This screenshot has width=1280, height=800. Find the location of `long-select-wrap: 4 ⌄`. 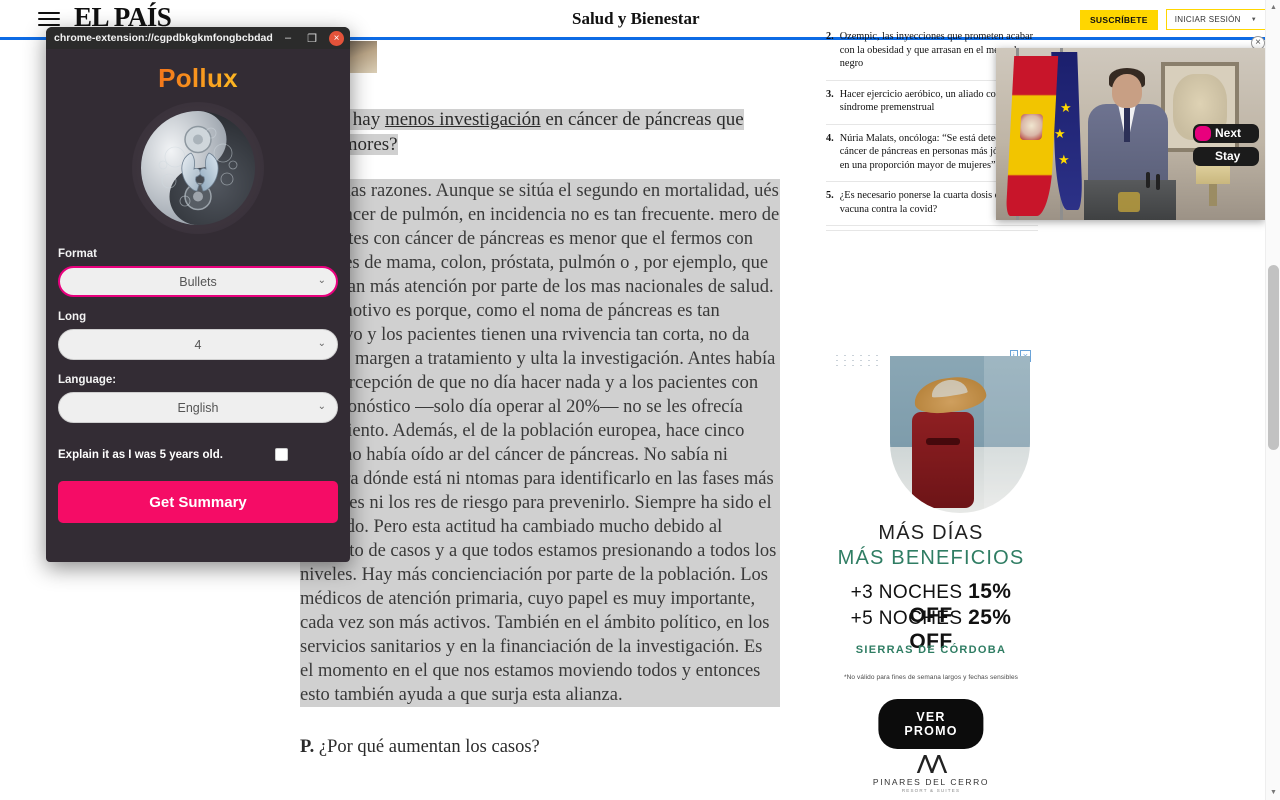

long-select-wrap: 4 ⌄ is located at coordinates (198, 344).